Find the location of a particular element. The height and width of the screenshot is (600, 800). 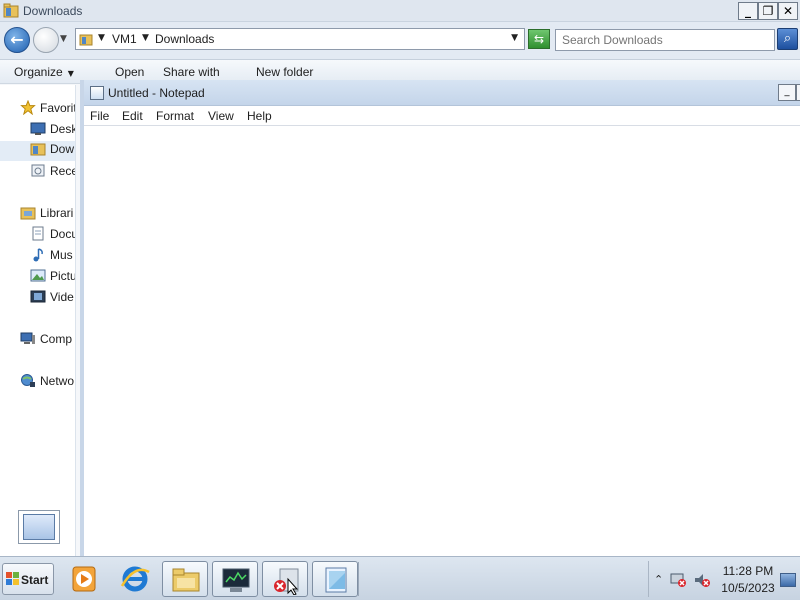

notepad-title: Untitled - Notepad is located at coordinates (156, 93).